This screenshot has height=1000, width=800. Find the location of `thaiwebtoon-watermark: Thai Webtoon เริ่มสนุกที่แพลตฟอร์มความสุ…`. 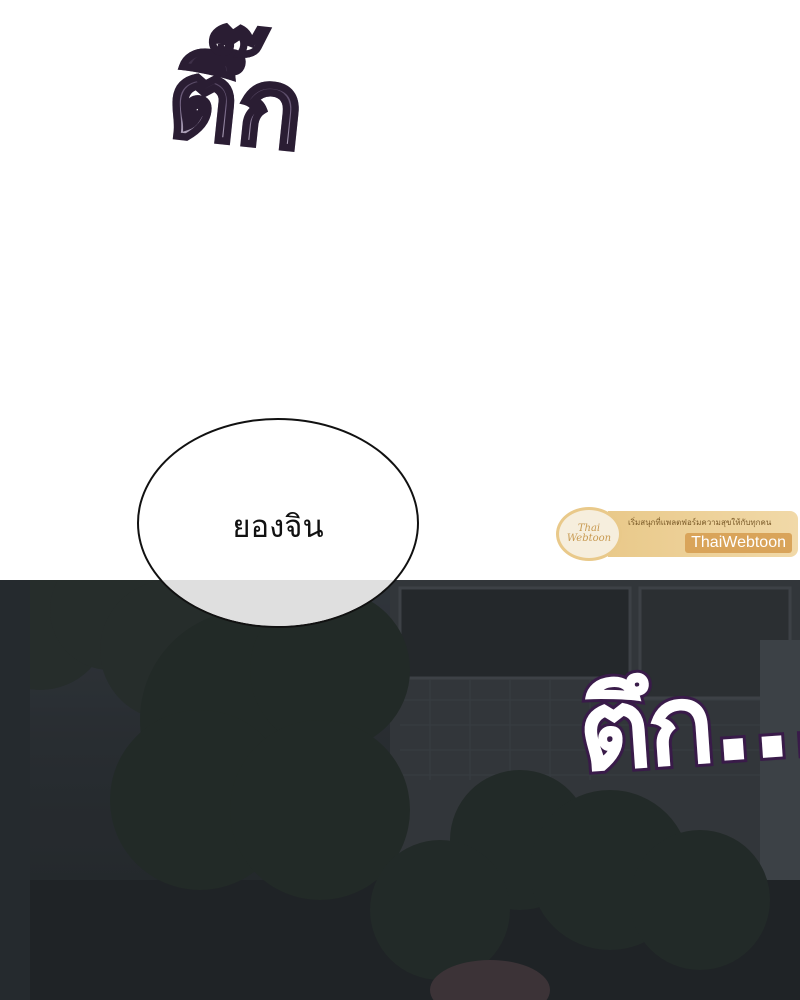

thaiwebtoon-watermark: Thai Webtoon เริ่มสนุกที่แพลตฟอร์มความสุ… is located at coordinates (677, 534).